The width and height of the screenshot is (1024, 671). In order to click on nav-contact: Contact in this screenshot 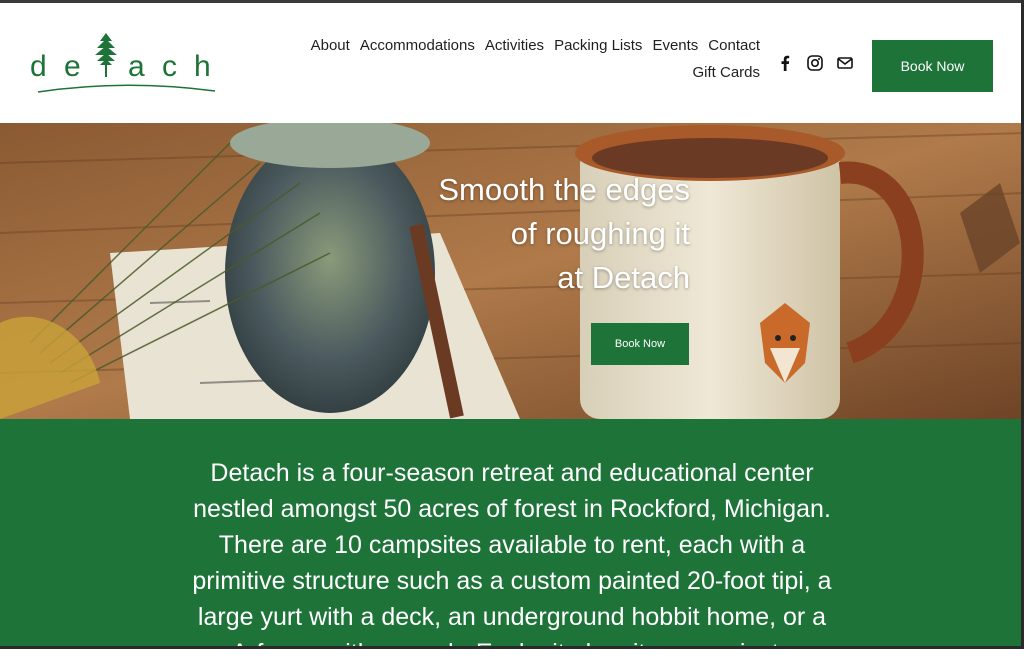, I will do `click(734, 45)`.